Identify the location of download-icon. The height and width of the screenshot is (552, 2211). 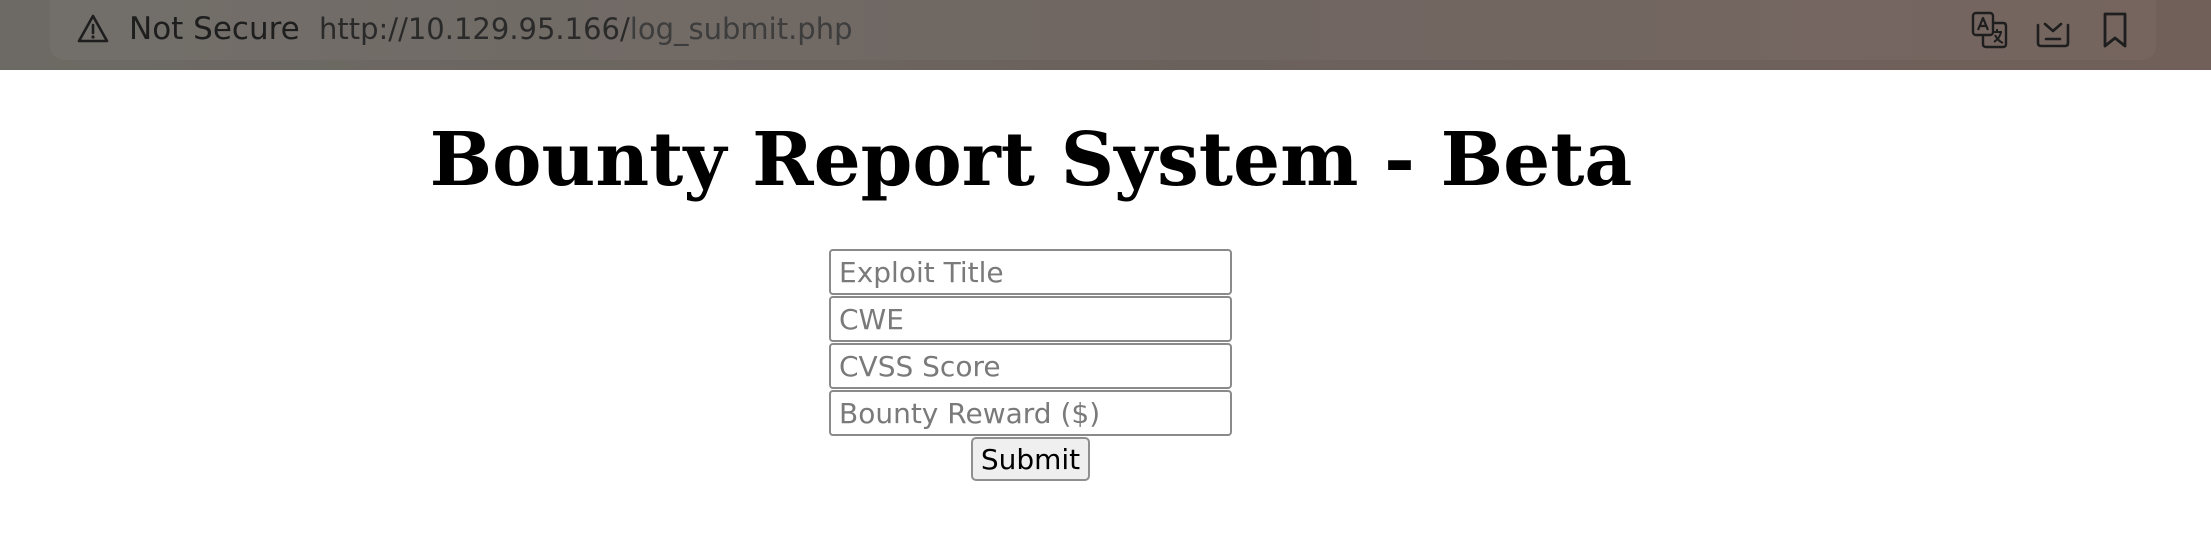
(2053, 30).